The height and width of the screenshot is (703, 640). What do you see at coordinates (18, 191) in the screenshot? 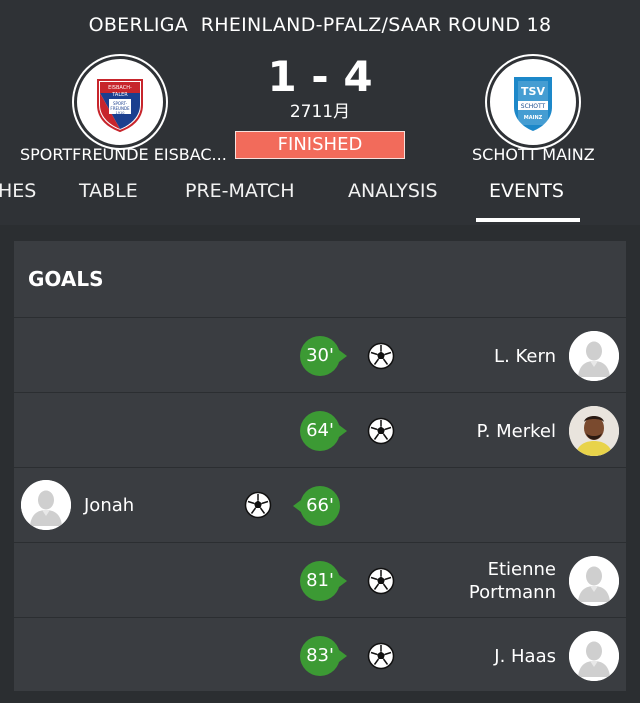
I see `tab-matches: HES` at bounding box center [18, 191].